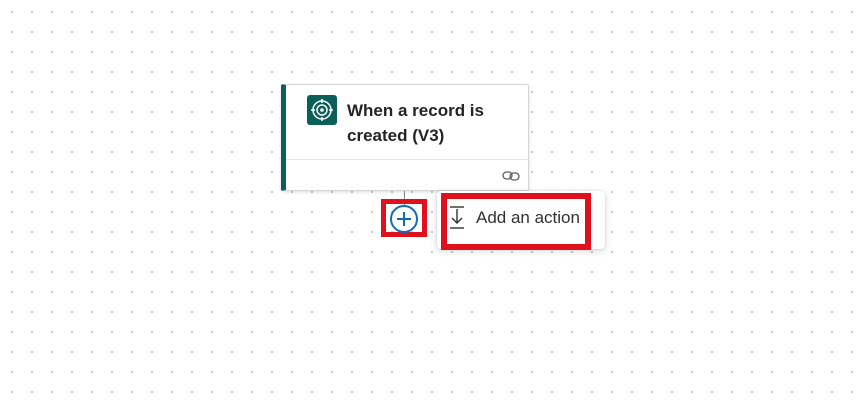 The image size is (861, 401). I want to click on dataverse-icon, so click(322, 110).